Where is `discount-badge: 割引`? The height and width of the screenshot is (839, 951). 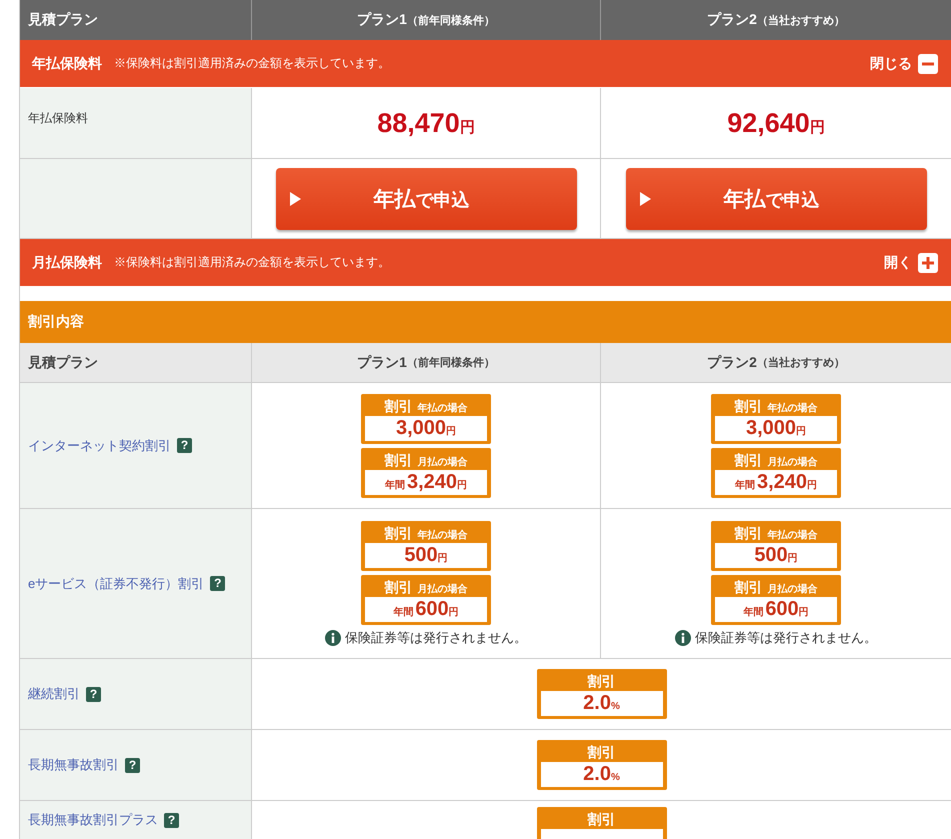 discount-badge: 割引 is located at coordinates (601, 823).